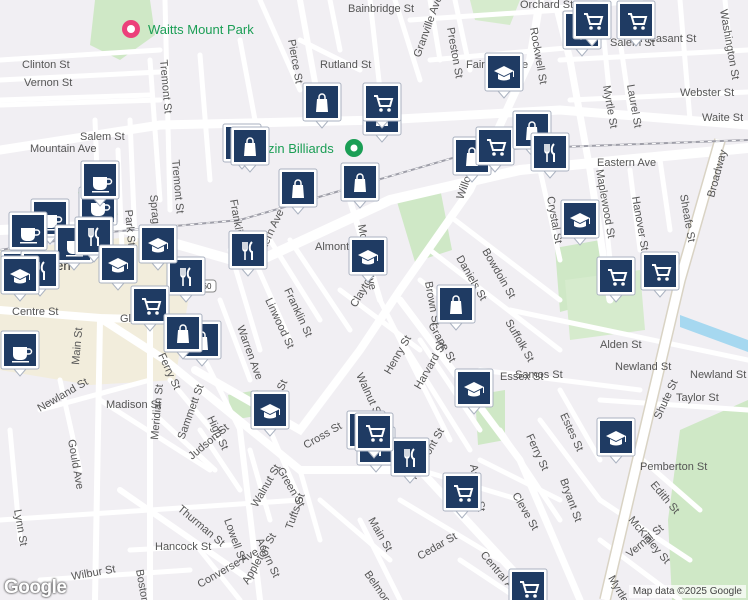  What do you see at coordinates (697, 398) in the screenshot?
I see `street-label: Taylor St` at bounding box center [697, 398].